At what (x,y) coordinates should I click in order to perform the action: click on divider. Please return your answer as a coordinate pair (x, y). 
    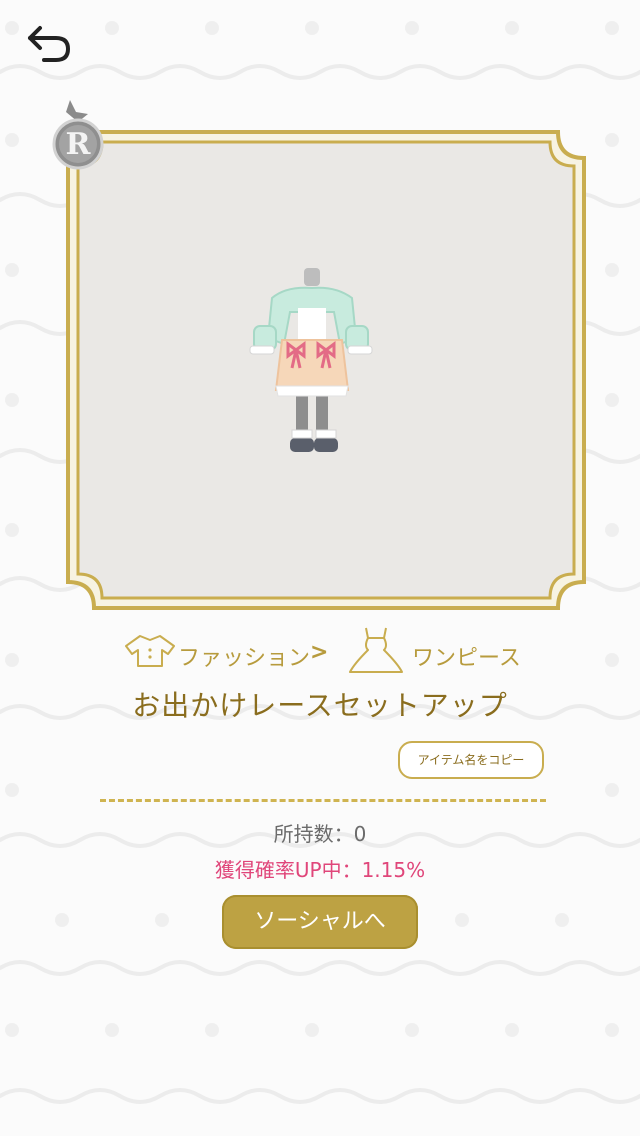
    Looking at the image, I should click on (323, 800).